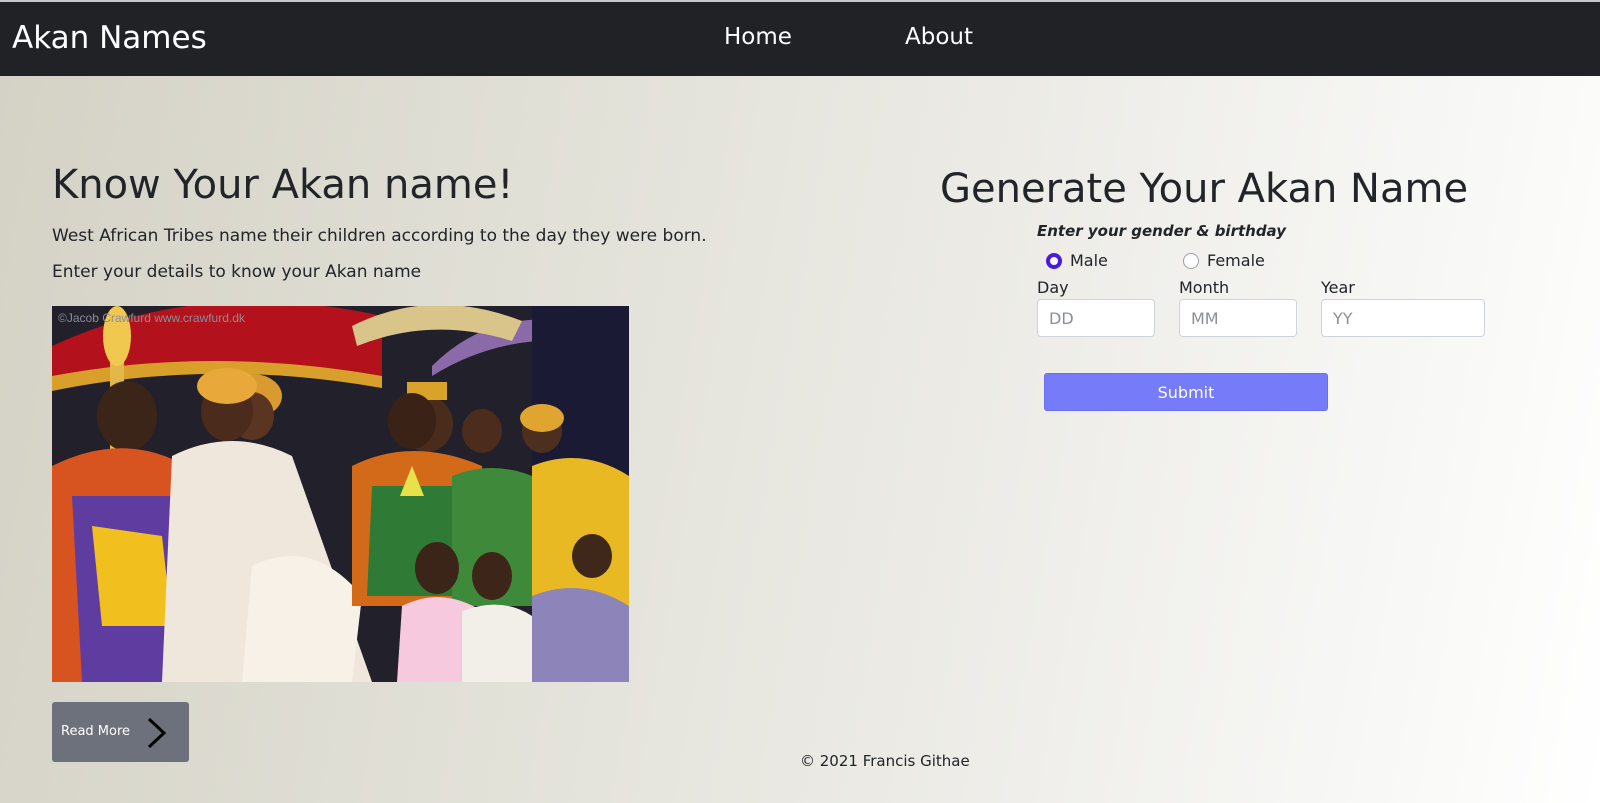  What do you see at coordinates (1204, 287) in the screenshot?
I see `month-label: Month` at bounding box center [1204, 287].